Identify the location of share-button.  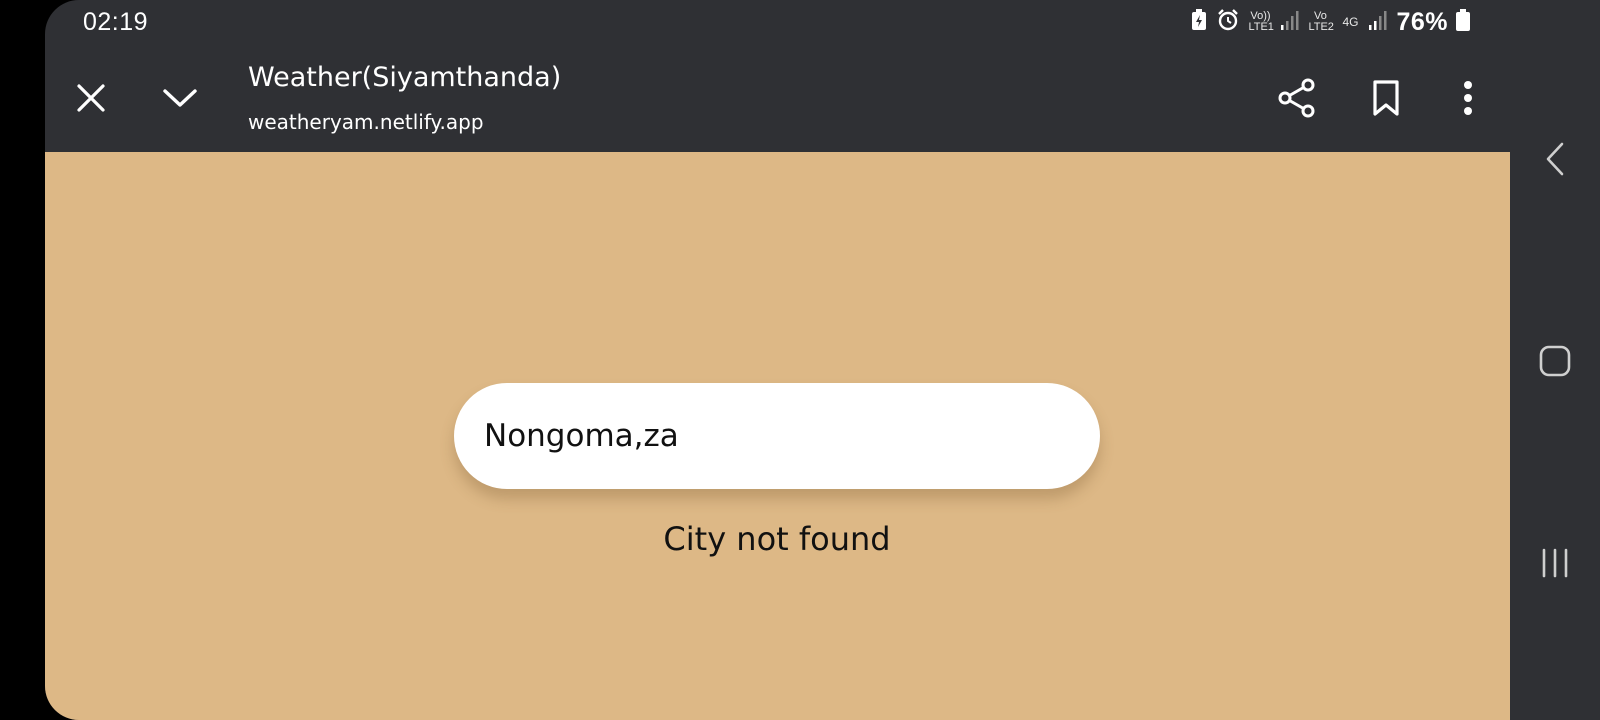
(1297, 98).